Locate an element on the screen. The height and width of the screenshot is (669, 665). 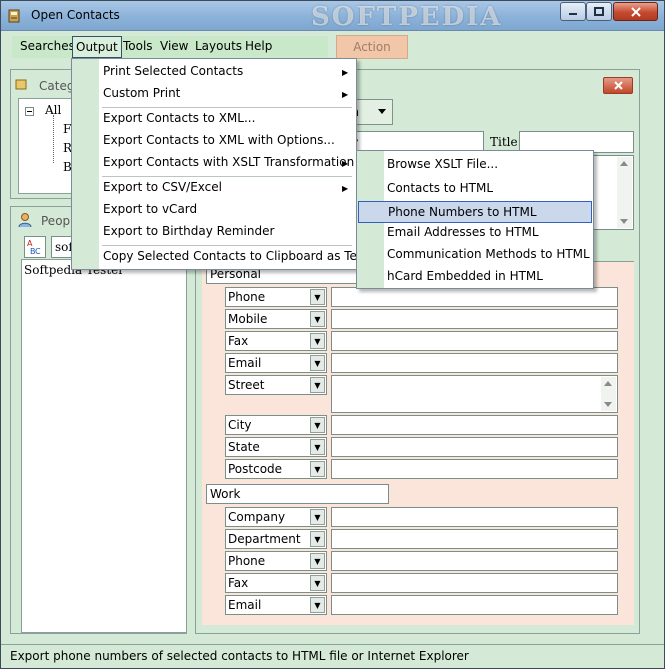
contacts-book-icon is located at coordinates (14, 16).